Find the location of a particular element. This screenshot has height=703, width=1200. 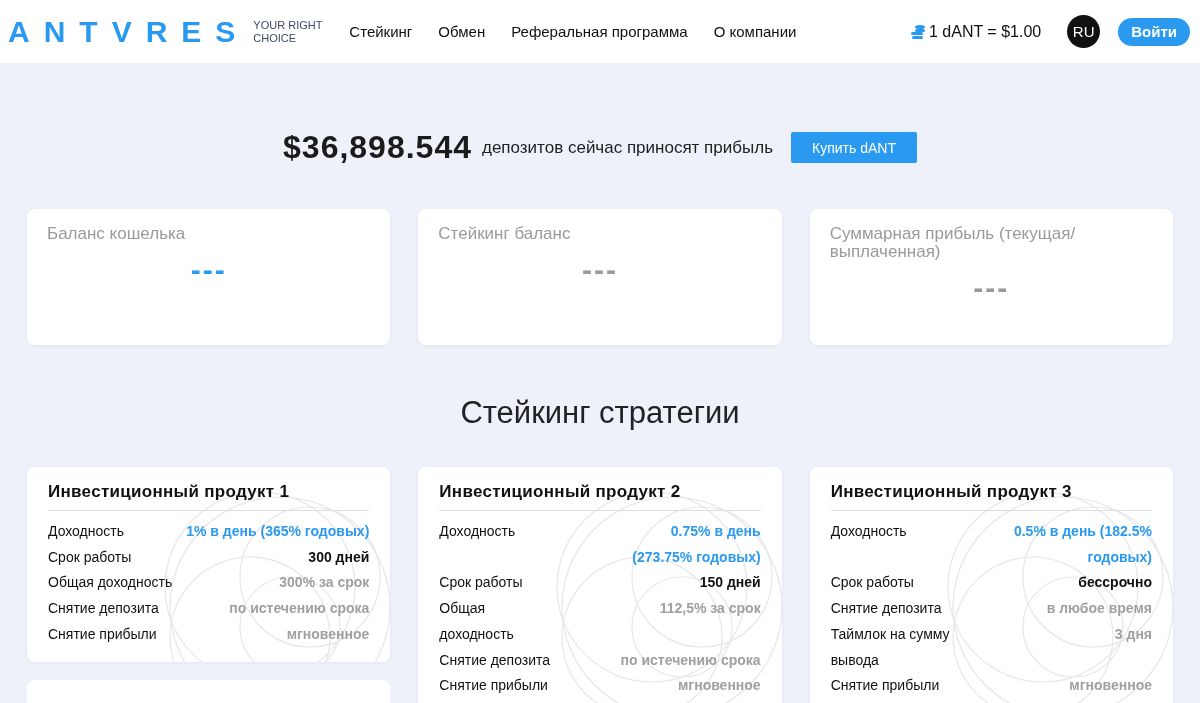

product-title: Инвестиционный продукт 2 is located at coordinates (600, 496).